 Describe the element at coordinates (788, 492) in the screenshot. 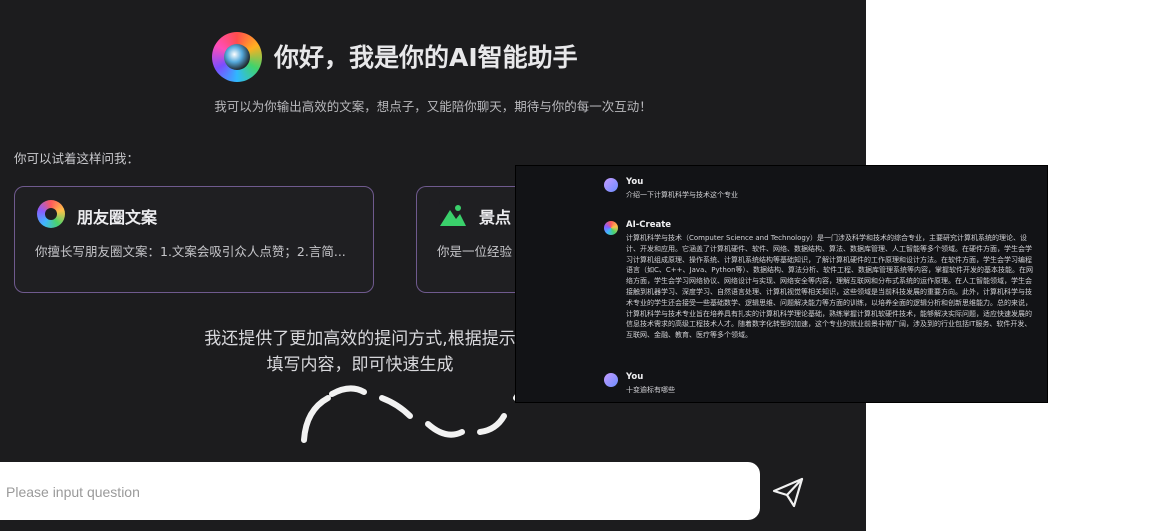

I see `send-icon` at that location.